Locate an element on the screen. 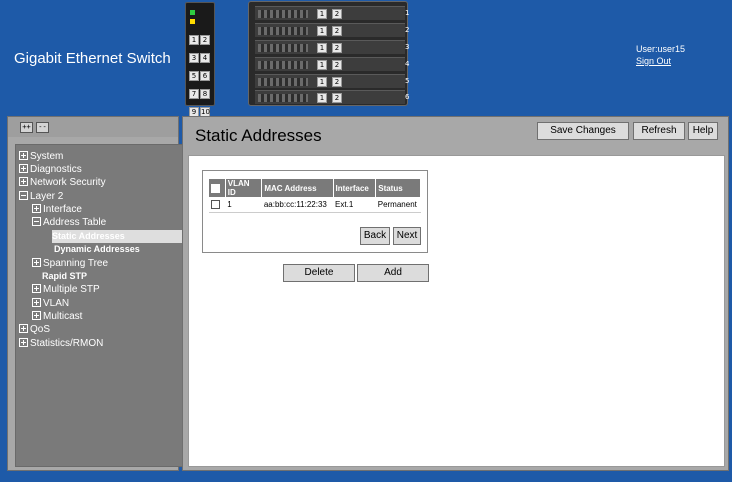  cell-vlan-id: 1 is located at coordinates (243, 205).